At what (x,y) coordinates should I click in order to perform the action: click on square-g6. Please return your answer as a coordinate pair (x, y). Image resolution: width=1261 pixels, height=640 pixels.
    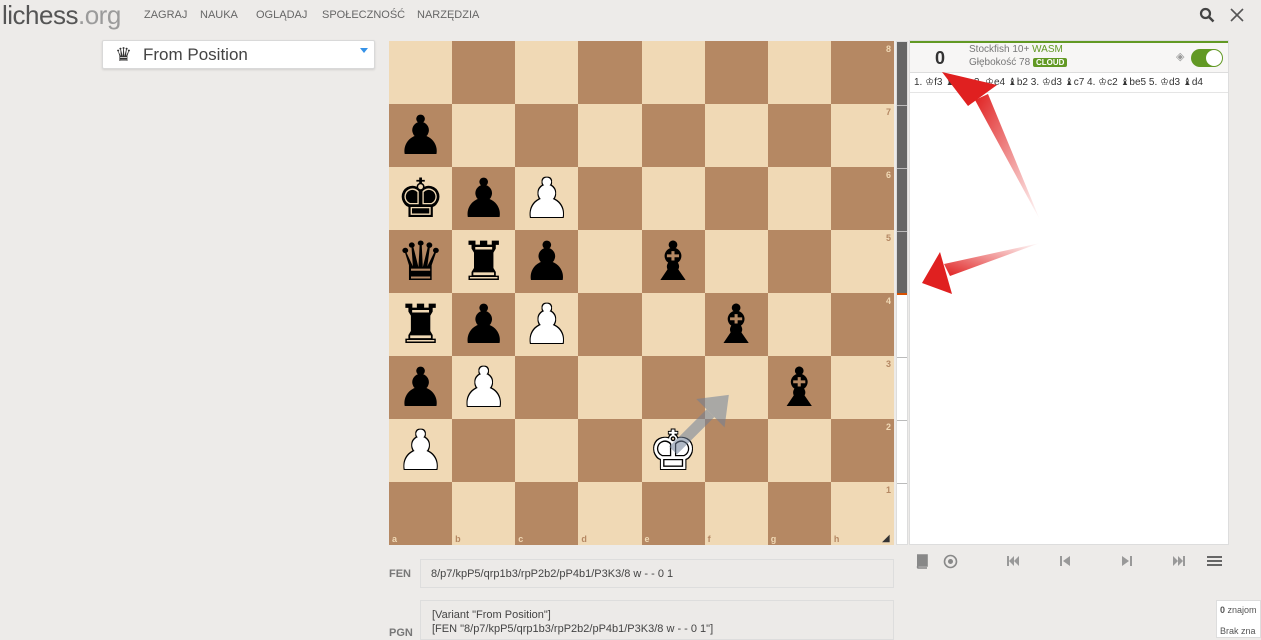
    Looking at the image, I should click on (799, 198).